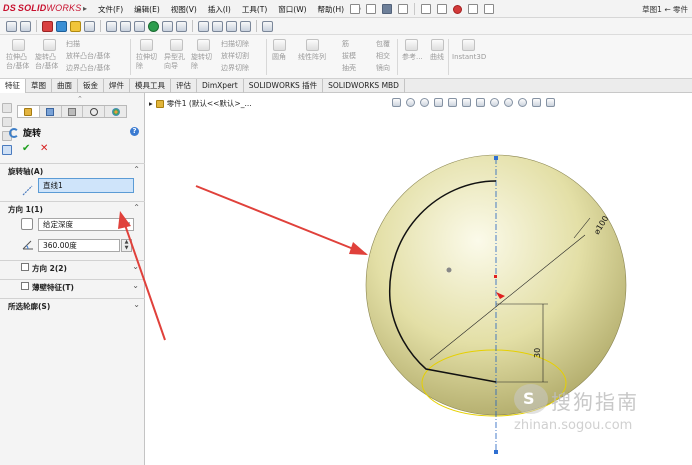  Describe the element at coordinates (595, 402) in the screenshot. I see `watermark-title: 搜狗指南` at that location.